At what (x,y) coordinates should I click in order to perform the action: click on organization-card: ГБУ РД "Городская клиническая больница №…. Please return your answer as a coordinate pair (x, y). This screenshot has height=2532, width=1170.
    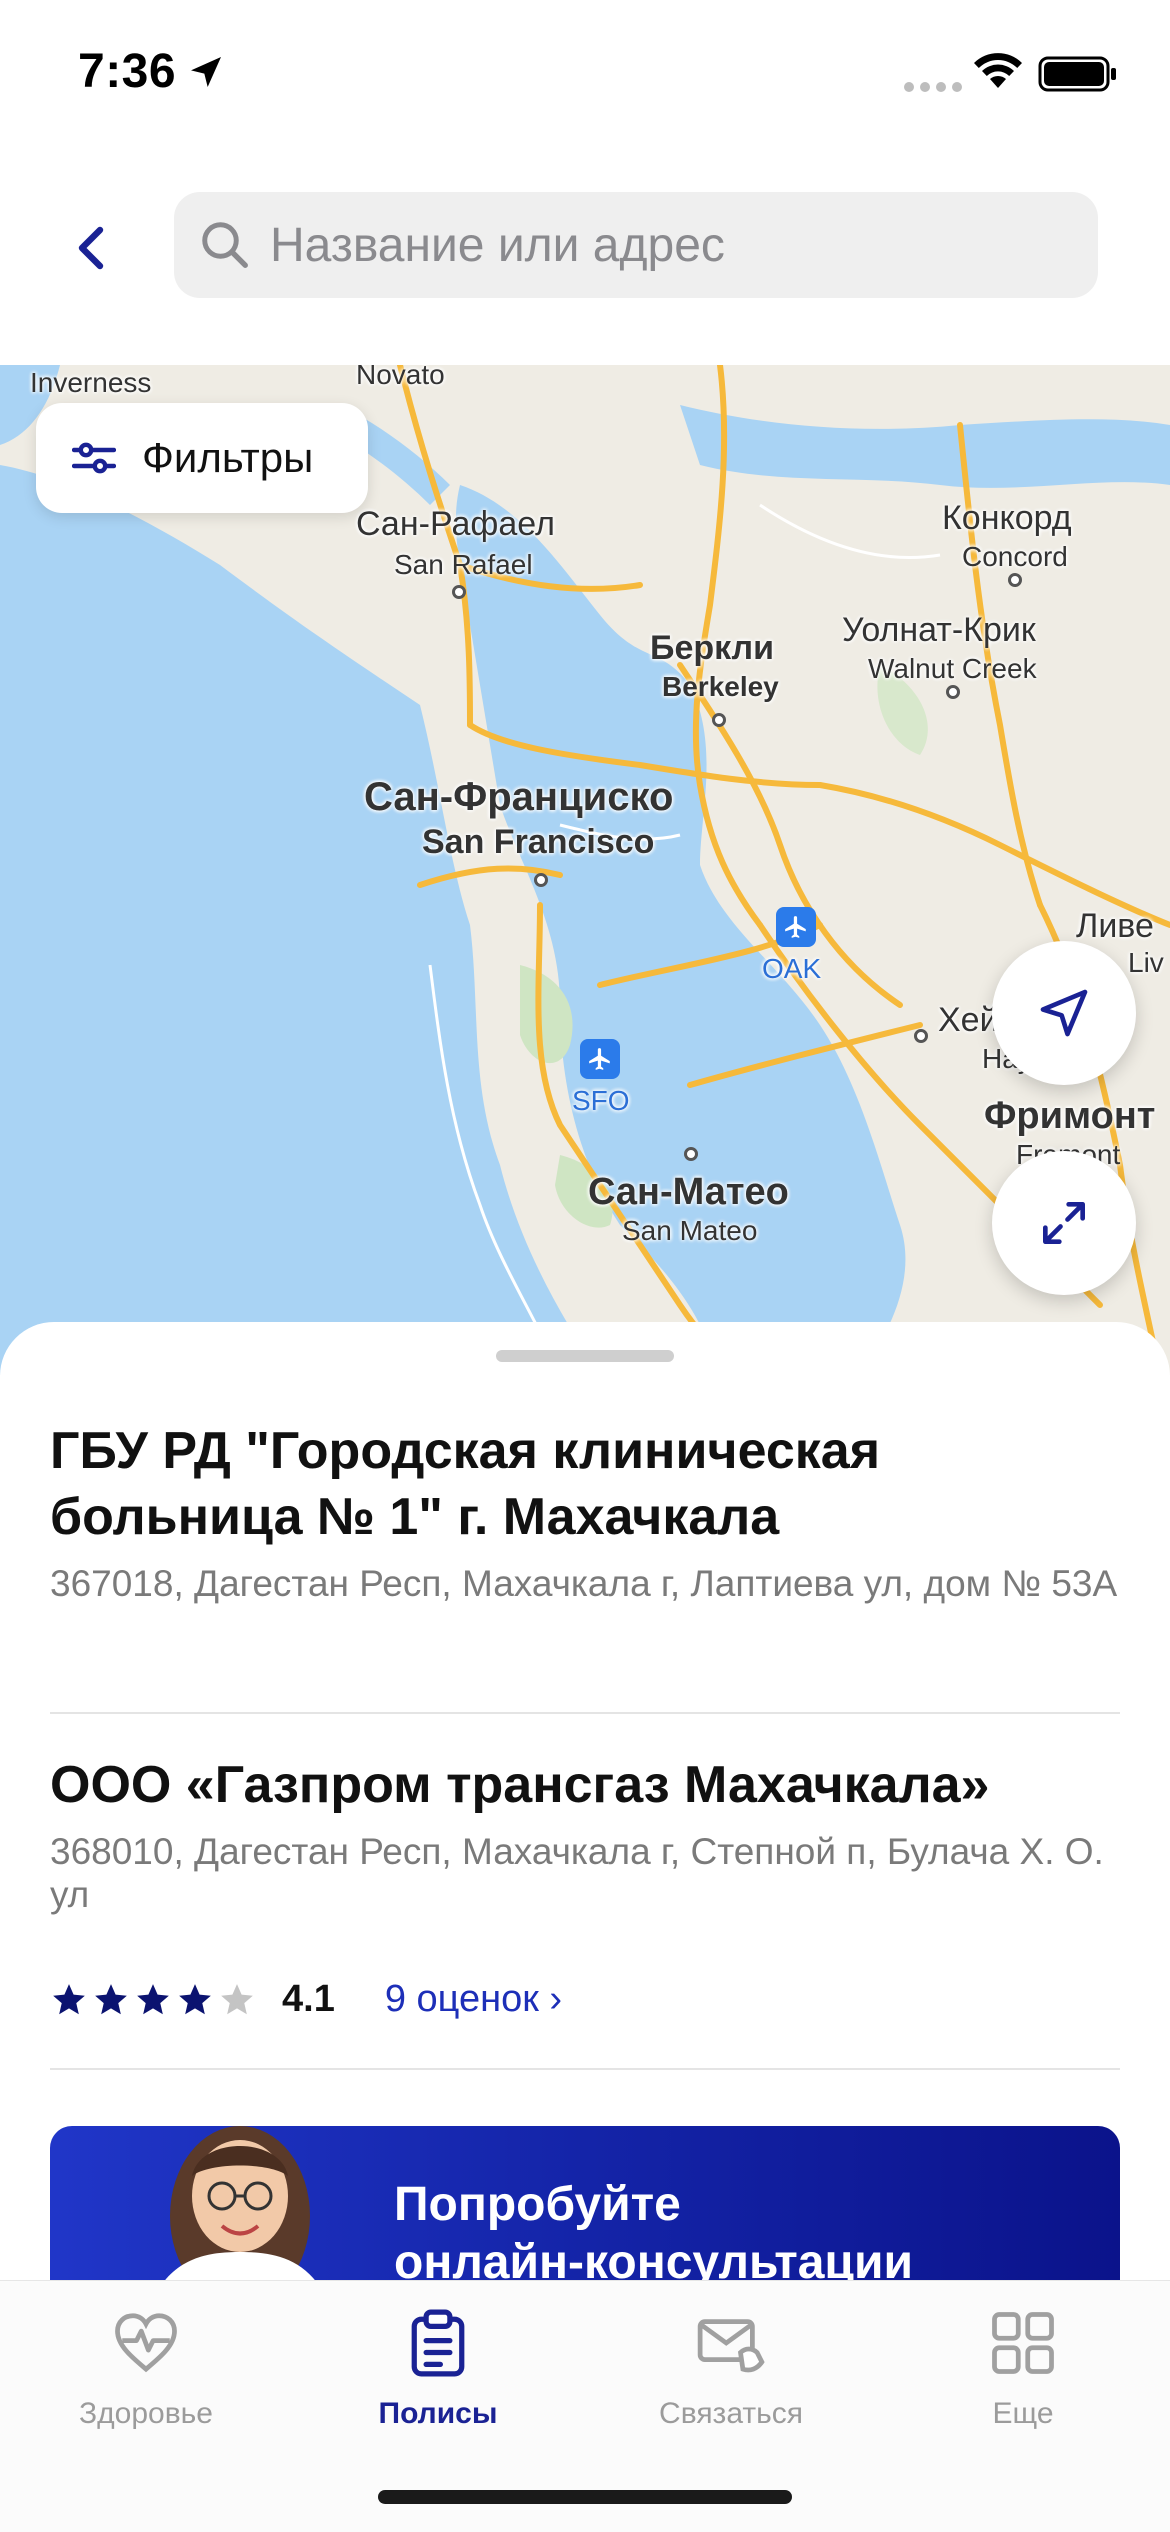
    Looking at the image, I should click on (585, 1511).